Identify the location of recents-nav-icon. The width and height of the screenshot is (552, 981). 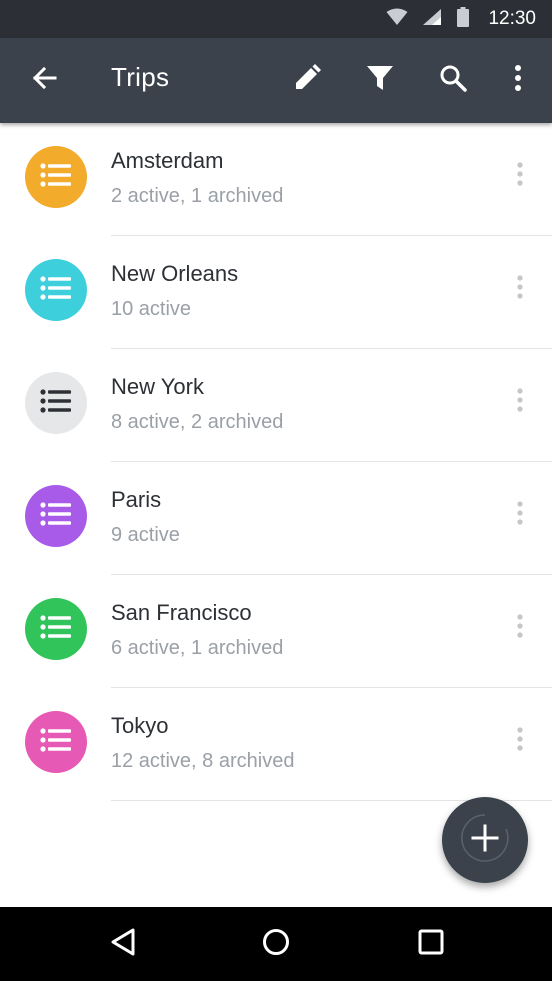
(431, 944).